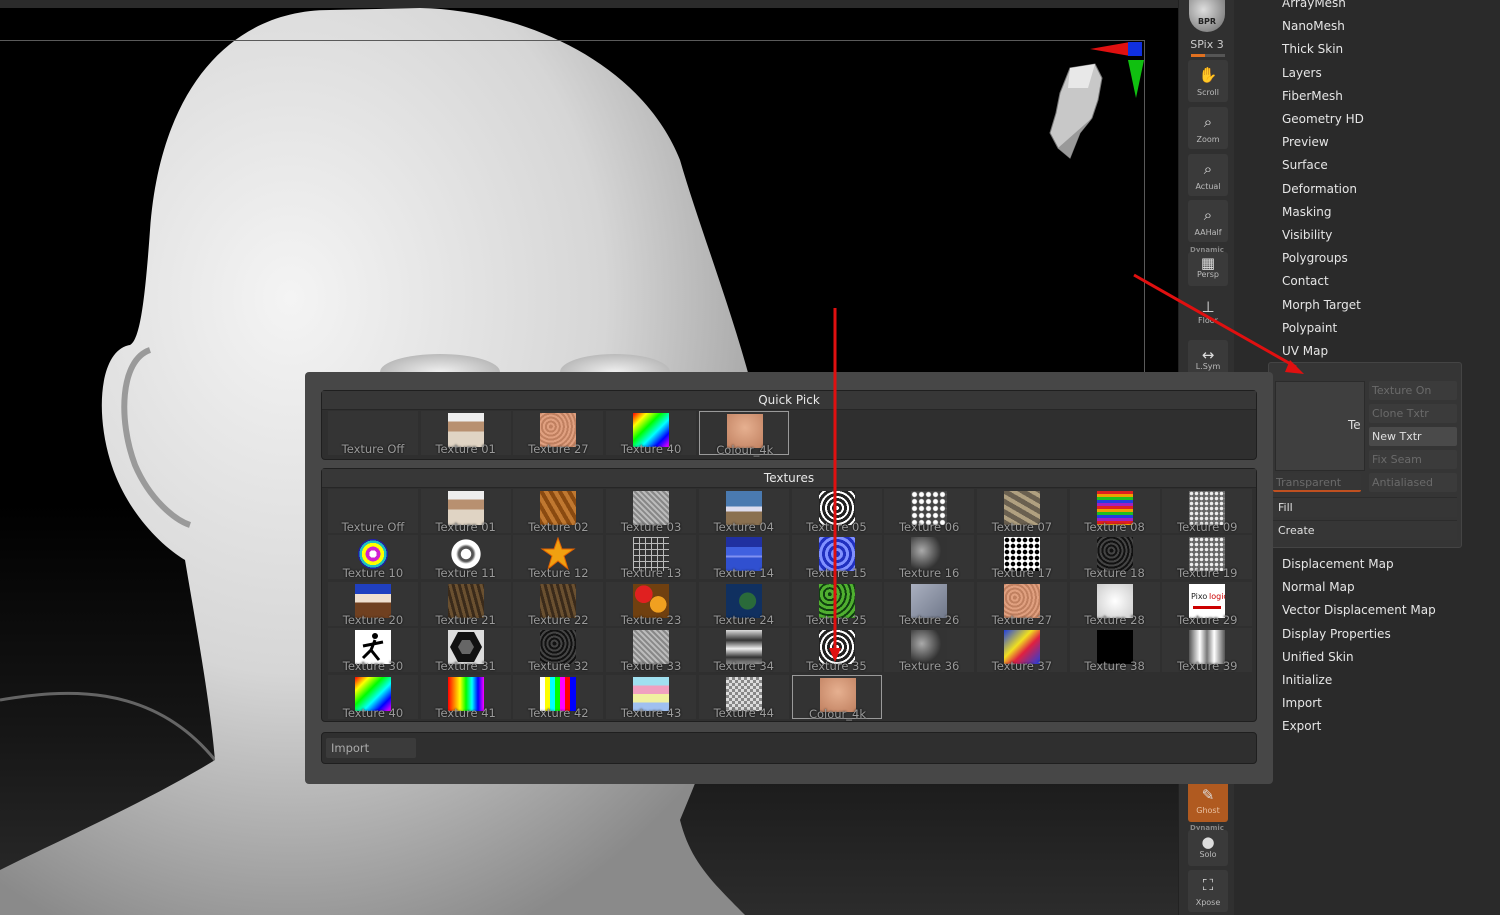  I want to click on texture-cell-texture-28: Texture 28, so click(1114, 604).